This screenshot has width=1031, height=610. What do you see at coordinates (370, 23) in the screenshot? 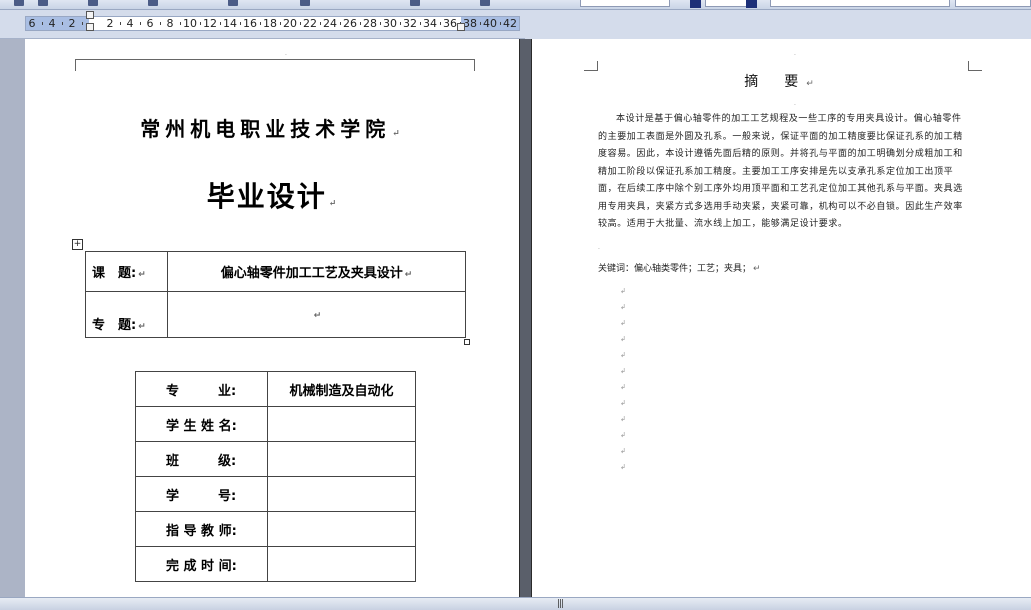
I see `ruler-tick-label: 28` at bounding box center [370, 23].